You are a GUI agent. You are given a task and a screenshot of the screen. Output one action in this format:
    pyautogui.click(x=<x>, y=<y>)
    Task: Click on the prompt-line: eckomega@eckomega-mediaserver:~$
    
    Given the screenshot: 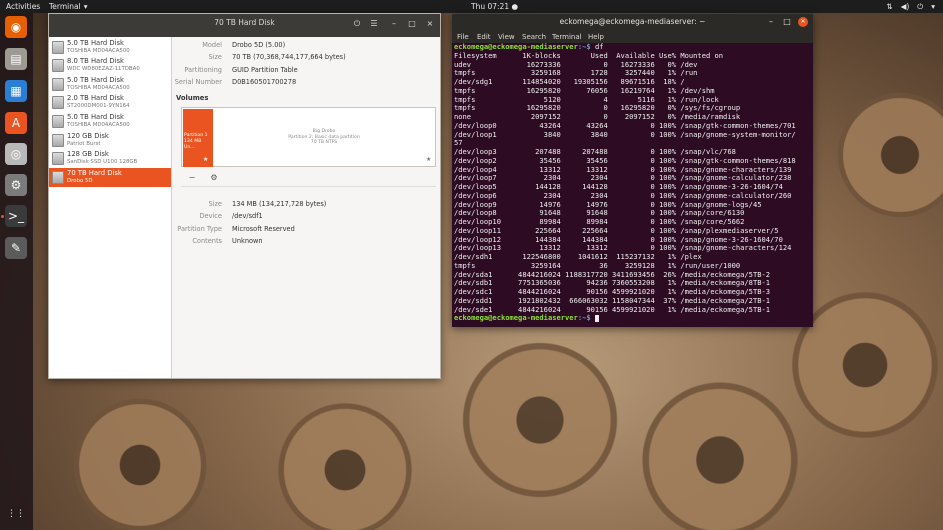 What is the action you would take?
    pyautogui.click(x=633, y=318)
    